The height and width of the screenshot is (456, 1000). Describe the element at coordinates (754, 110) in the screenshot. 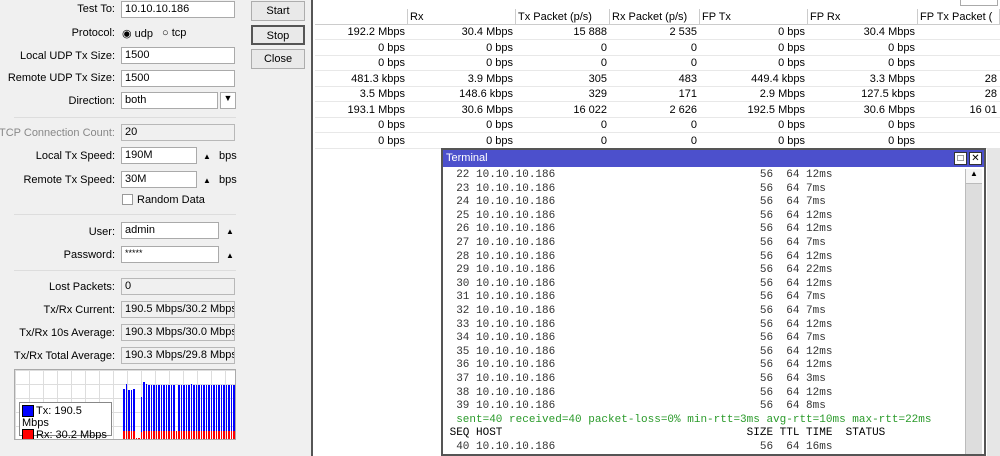

I see `table-cell: 192.5 Mbps` at that location.